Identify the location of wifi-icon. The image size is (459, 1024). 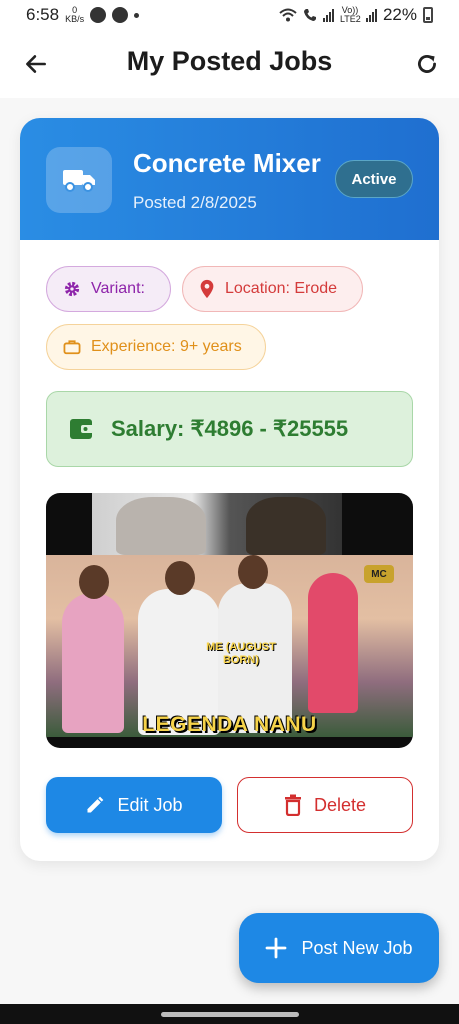
(288, 15).